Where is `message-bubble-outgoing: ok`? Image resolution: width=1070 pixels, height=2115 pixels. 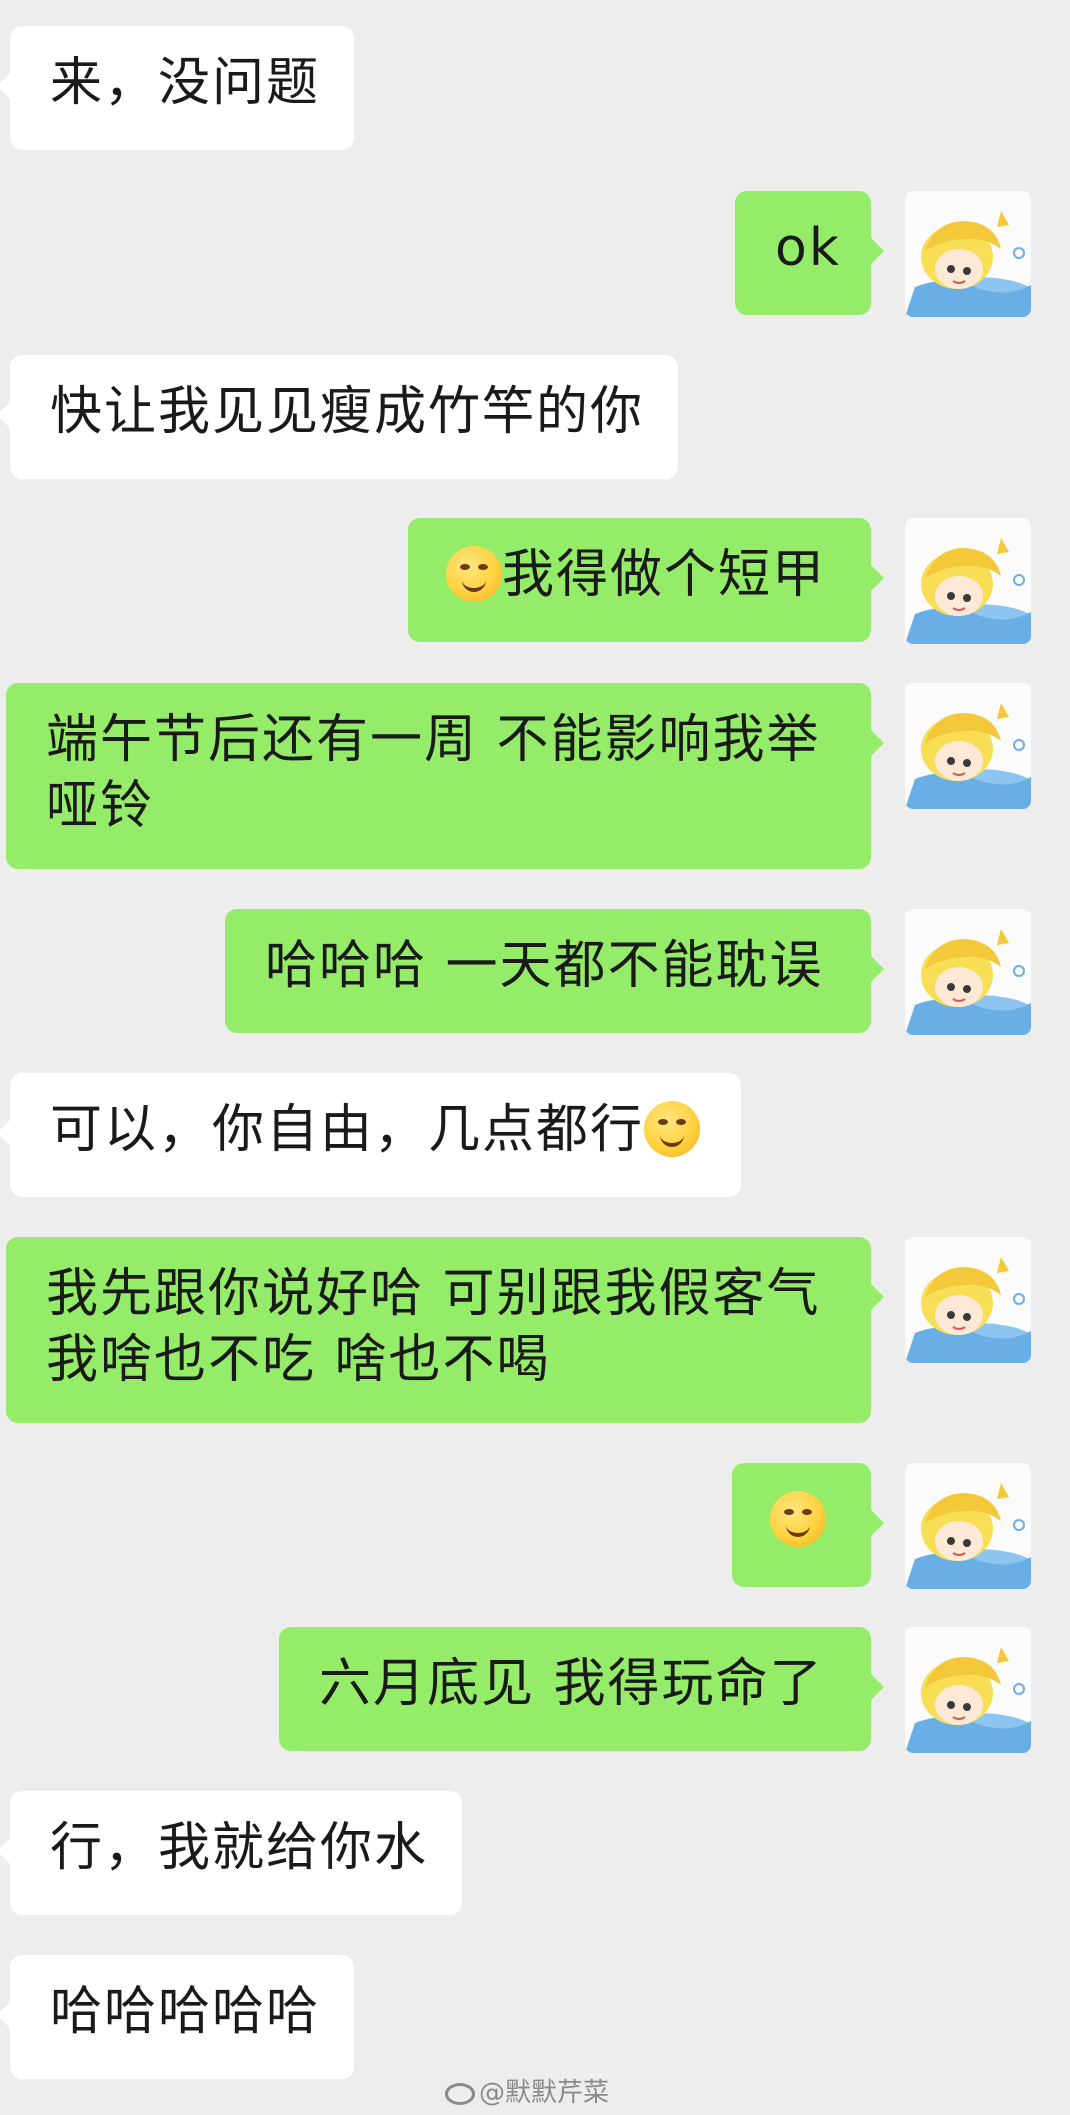
message-bubble-outgoing: ok is located at coordinates (809, 253).